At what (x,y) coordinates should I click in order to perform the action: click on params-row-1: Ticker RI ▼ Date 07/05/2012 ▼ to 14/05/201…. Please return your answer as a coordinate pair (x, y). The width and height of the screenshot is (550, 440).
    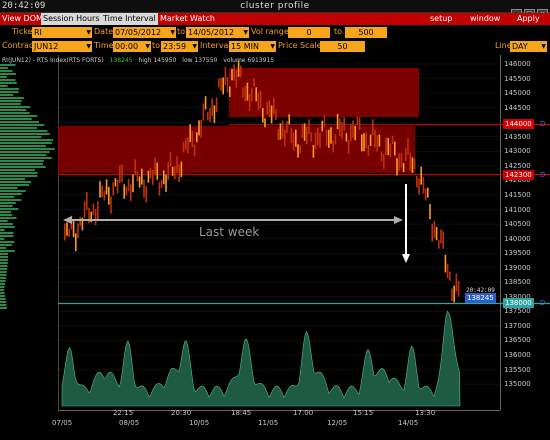
    Looking at the image, I should click on (275, 32).